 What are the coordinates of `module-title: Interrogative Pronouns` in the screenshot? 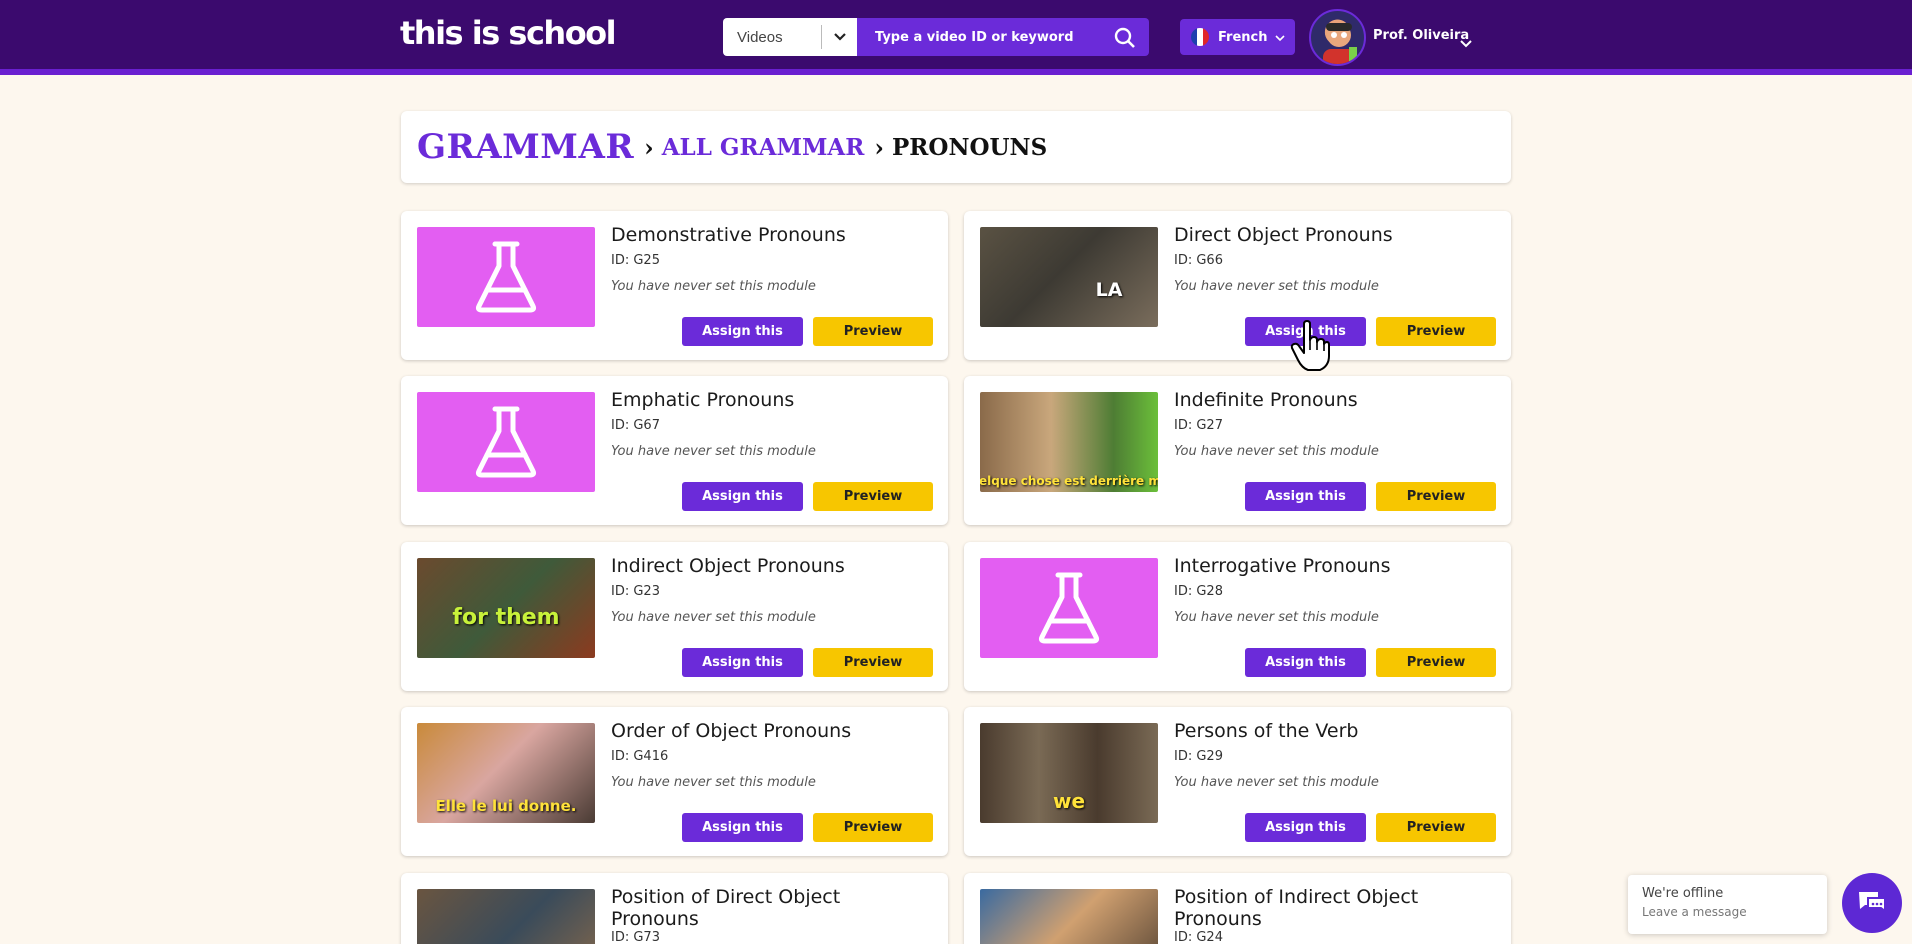 It's located at (1334, 566).